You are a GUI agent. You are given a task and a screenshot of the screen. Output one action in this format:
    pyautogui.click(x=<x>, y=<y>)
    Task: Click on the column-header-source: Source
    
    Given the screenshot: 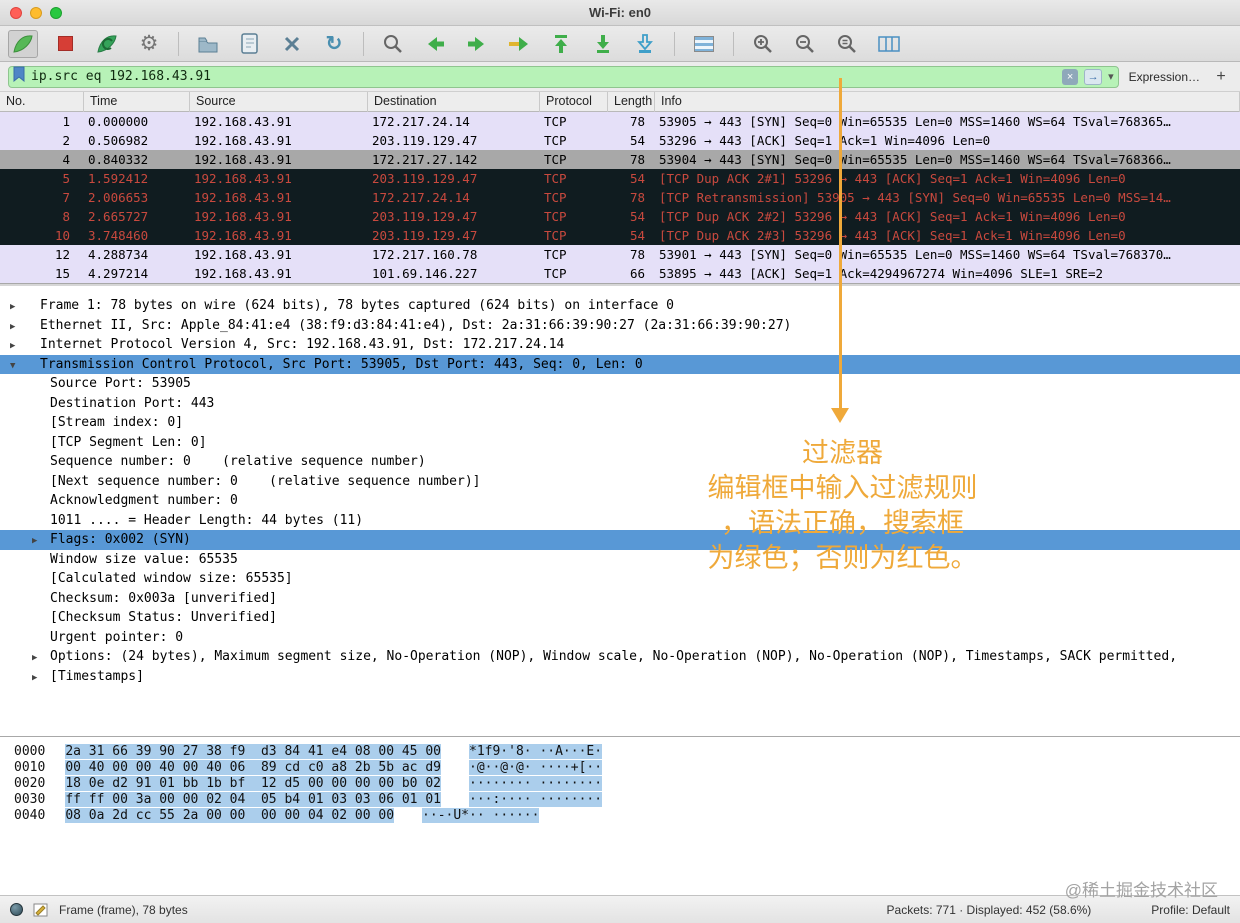 What is the action you would take?
    pyautogui.click(x=279, y=102)
    